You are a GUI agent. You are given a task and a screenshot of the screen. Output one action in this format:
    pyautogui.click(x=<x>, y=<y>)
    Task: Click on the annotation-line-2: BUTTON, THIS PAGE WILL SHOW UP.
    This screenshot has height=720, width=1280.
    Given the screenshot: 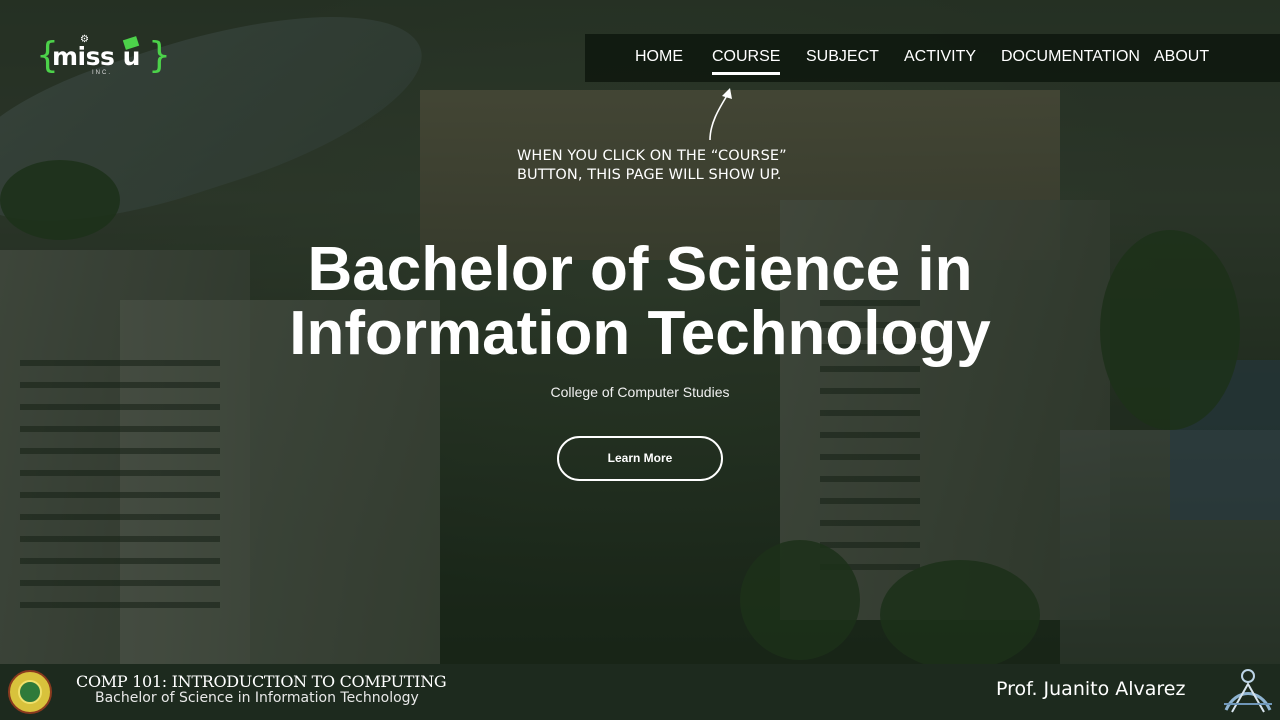 What is the action you would take?
    pyautogui.click(x=649, y=175)
    